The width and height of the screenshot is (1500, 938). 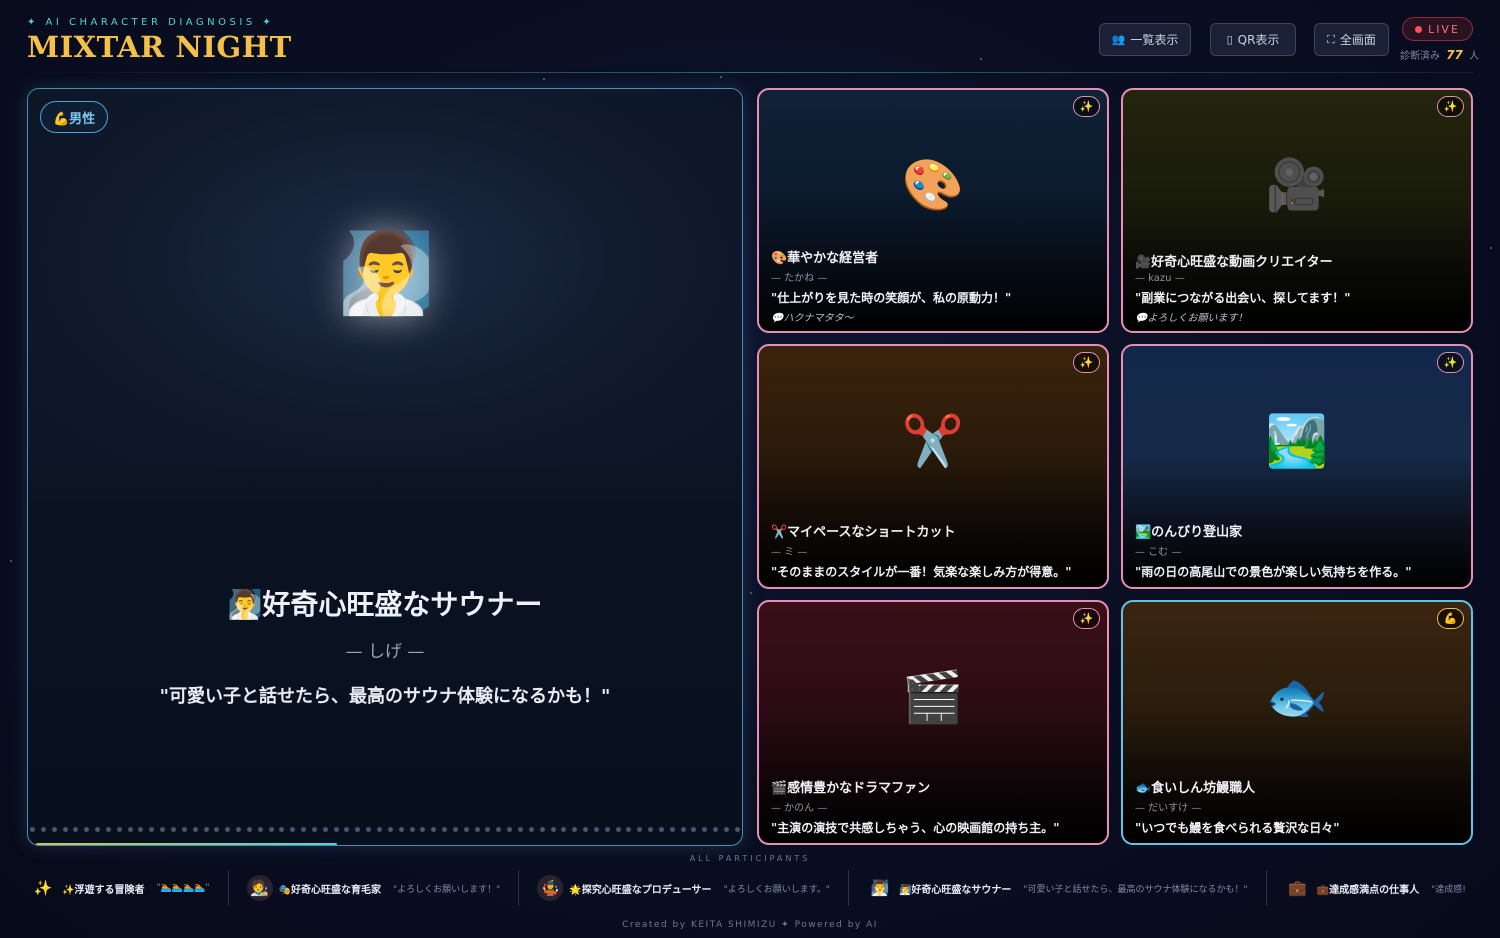 I want to click on participant-title: ✨浮遊する冒険者, so click(x=103, y=890).